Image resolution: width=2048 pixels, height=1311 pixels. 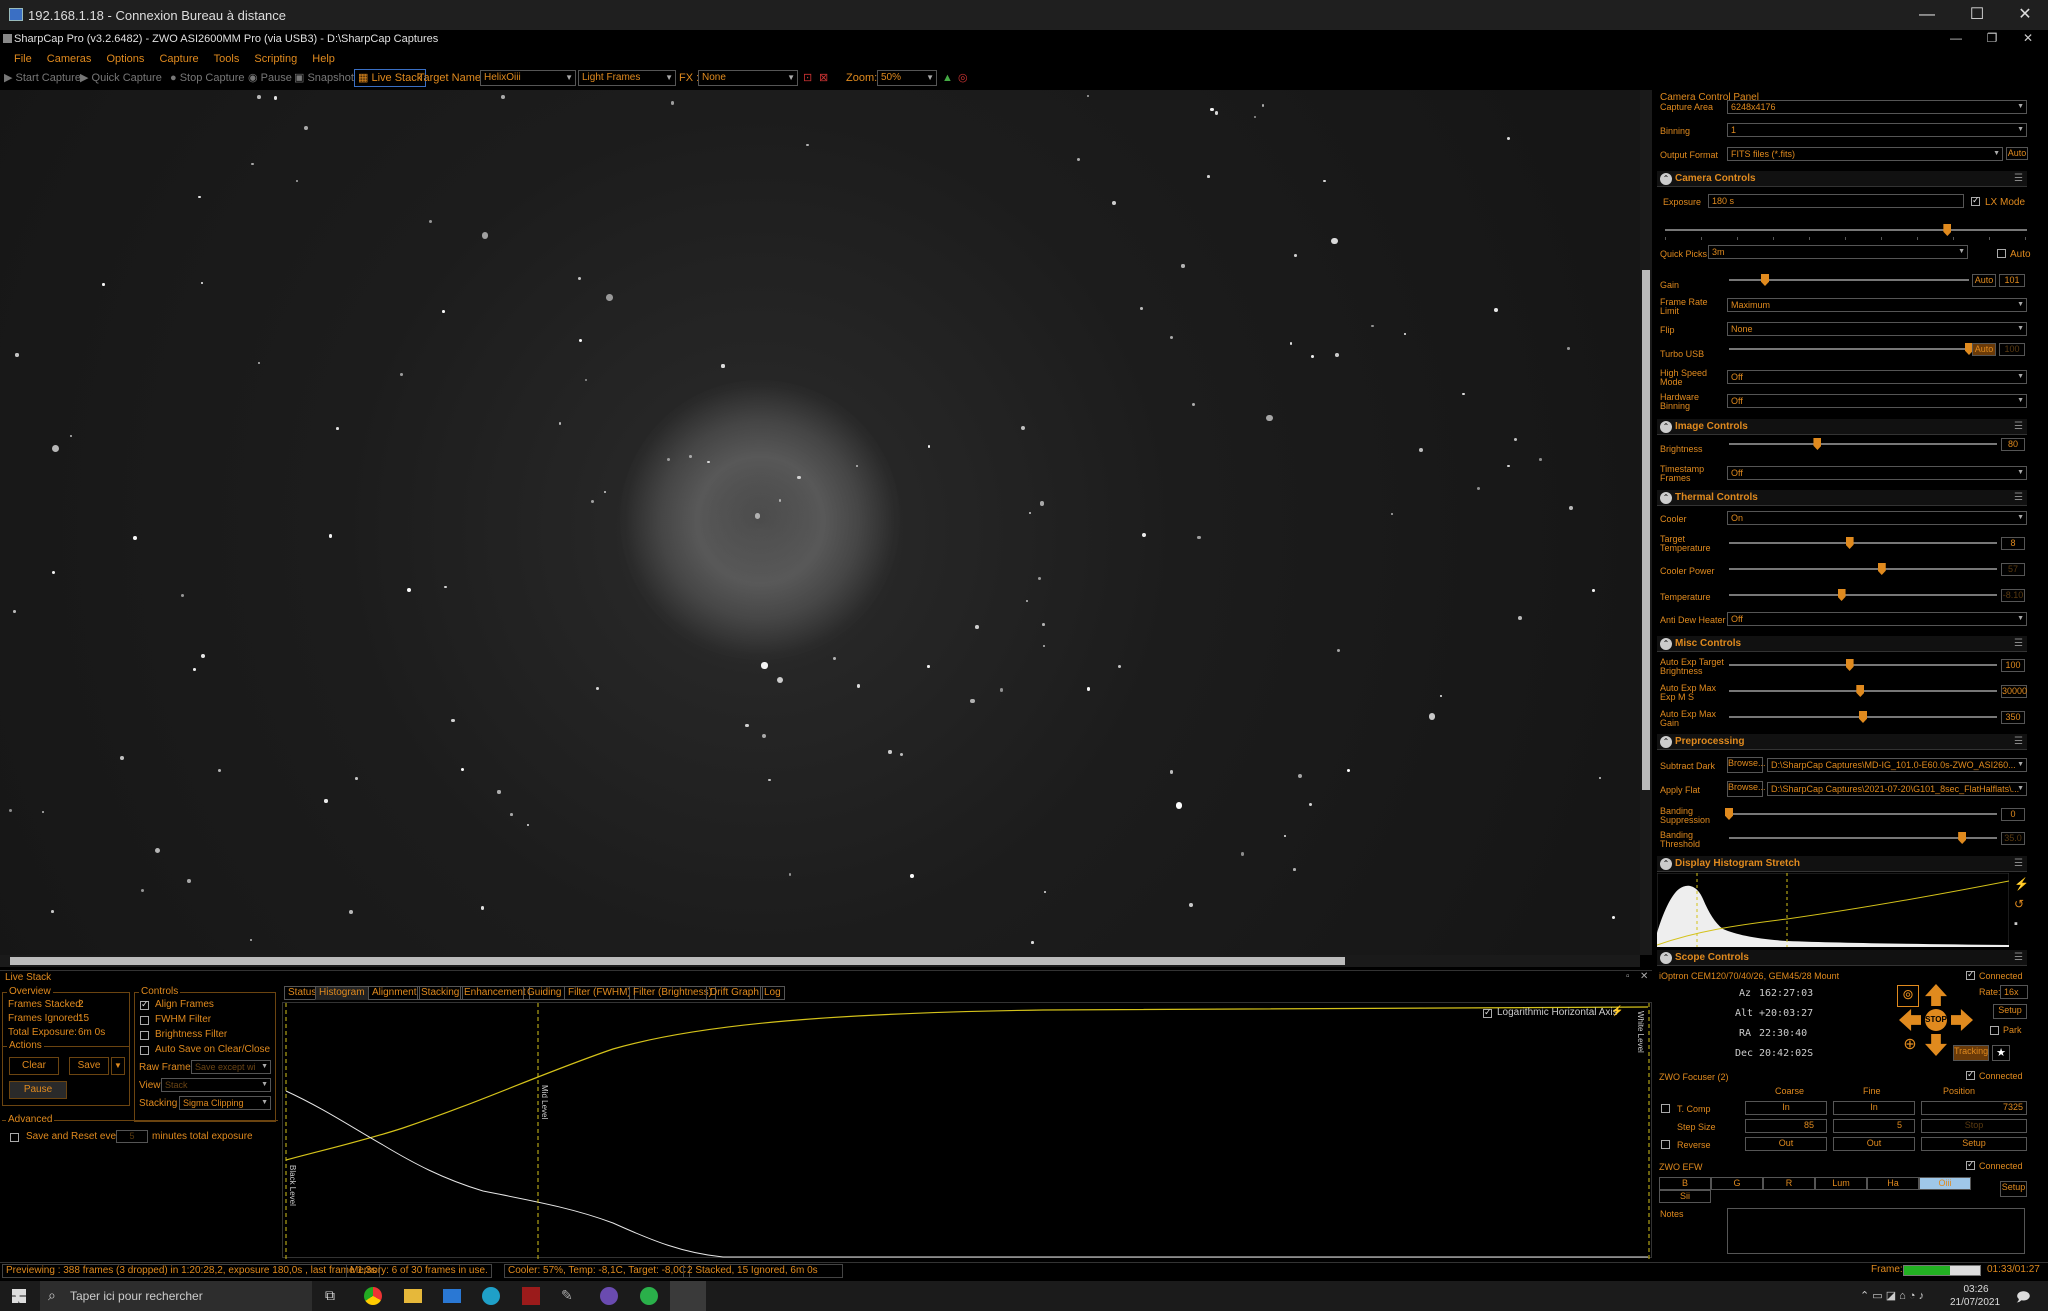 What do you see at coordinates (1977, 15) in the screenshot?
I see `maximize-icon: ☐` at bounding box center [1977, 15].